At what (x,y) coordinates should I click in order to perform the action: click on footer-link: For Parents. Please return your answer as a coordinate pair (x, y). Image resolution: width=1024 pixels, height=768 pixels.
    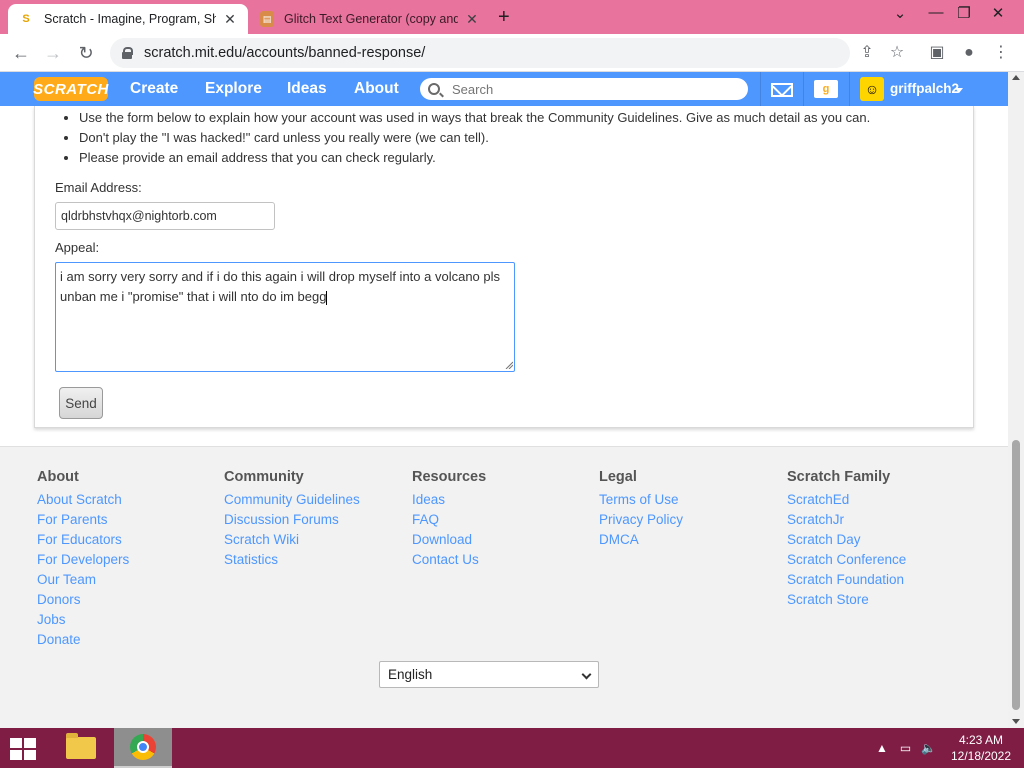
    Looking at the image, I should click on (83, 520).